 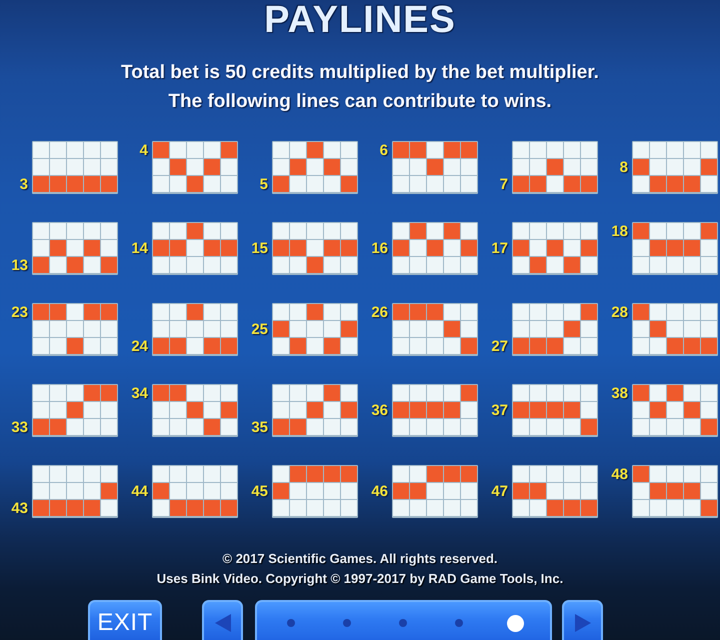 I want to click on payline-number: 8, so click(x=624, y=167).